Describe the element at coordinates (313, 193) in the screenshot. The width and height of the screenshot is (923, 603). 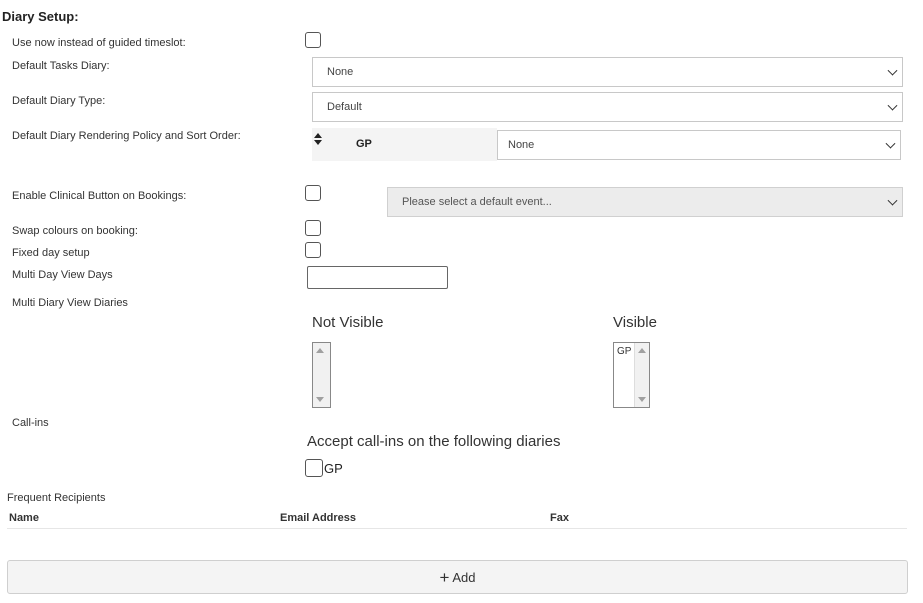
I see `enable-clinical-checkbox` at that location.